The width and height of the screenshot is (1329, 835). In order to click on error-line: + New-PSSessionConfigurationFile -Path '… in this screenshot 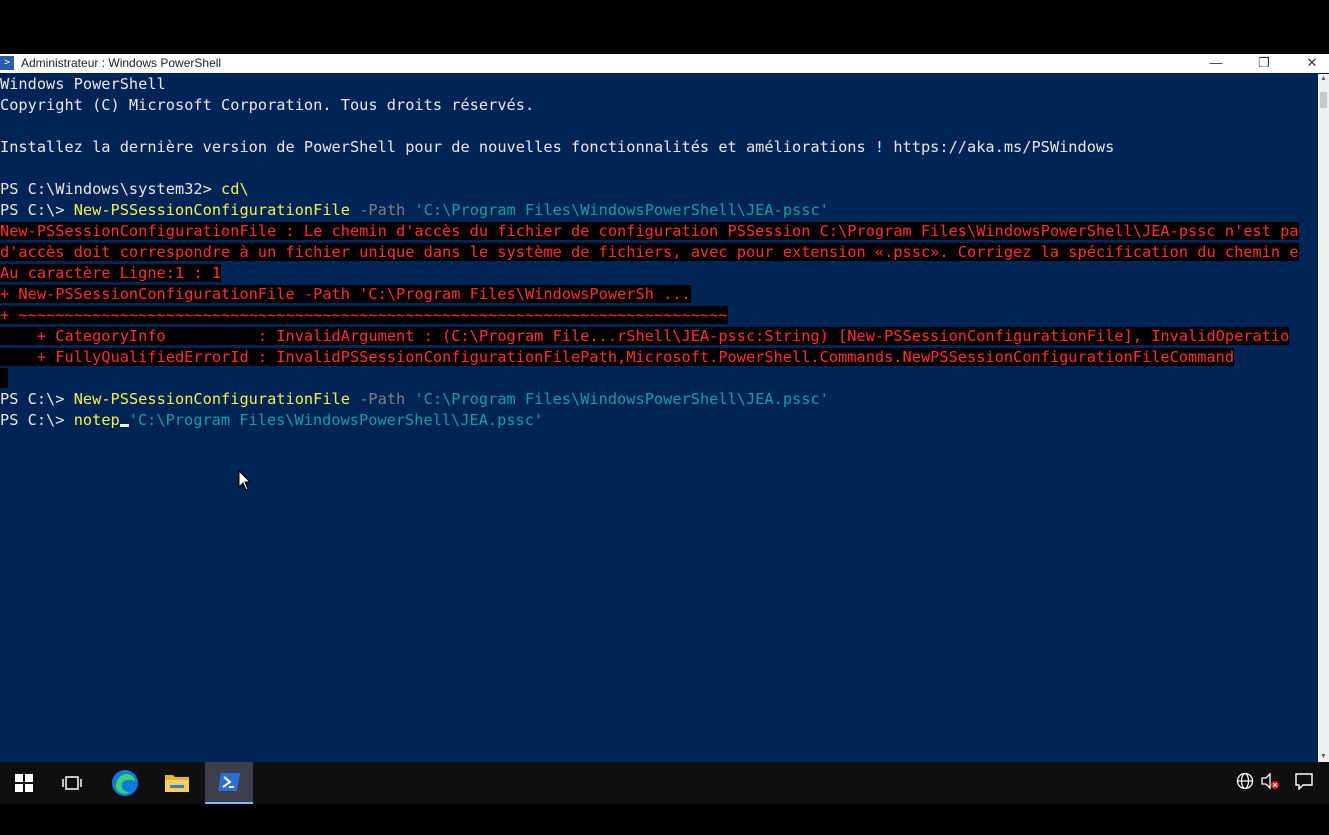, I will do `click(345, 294)`.